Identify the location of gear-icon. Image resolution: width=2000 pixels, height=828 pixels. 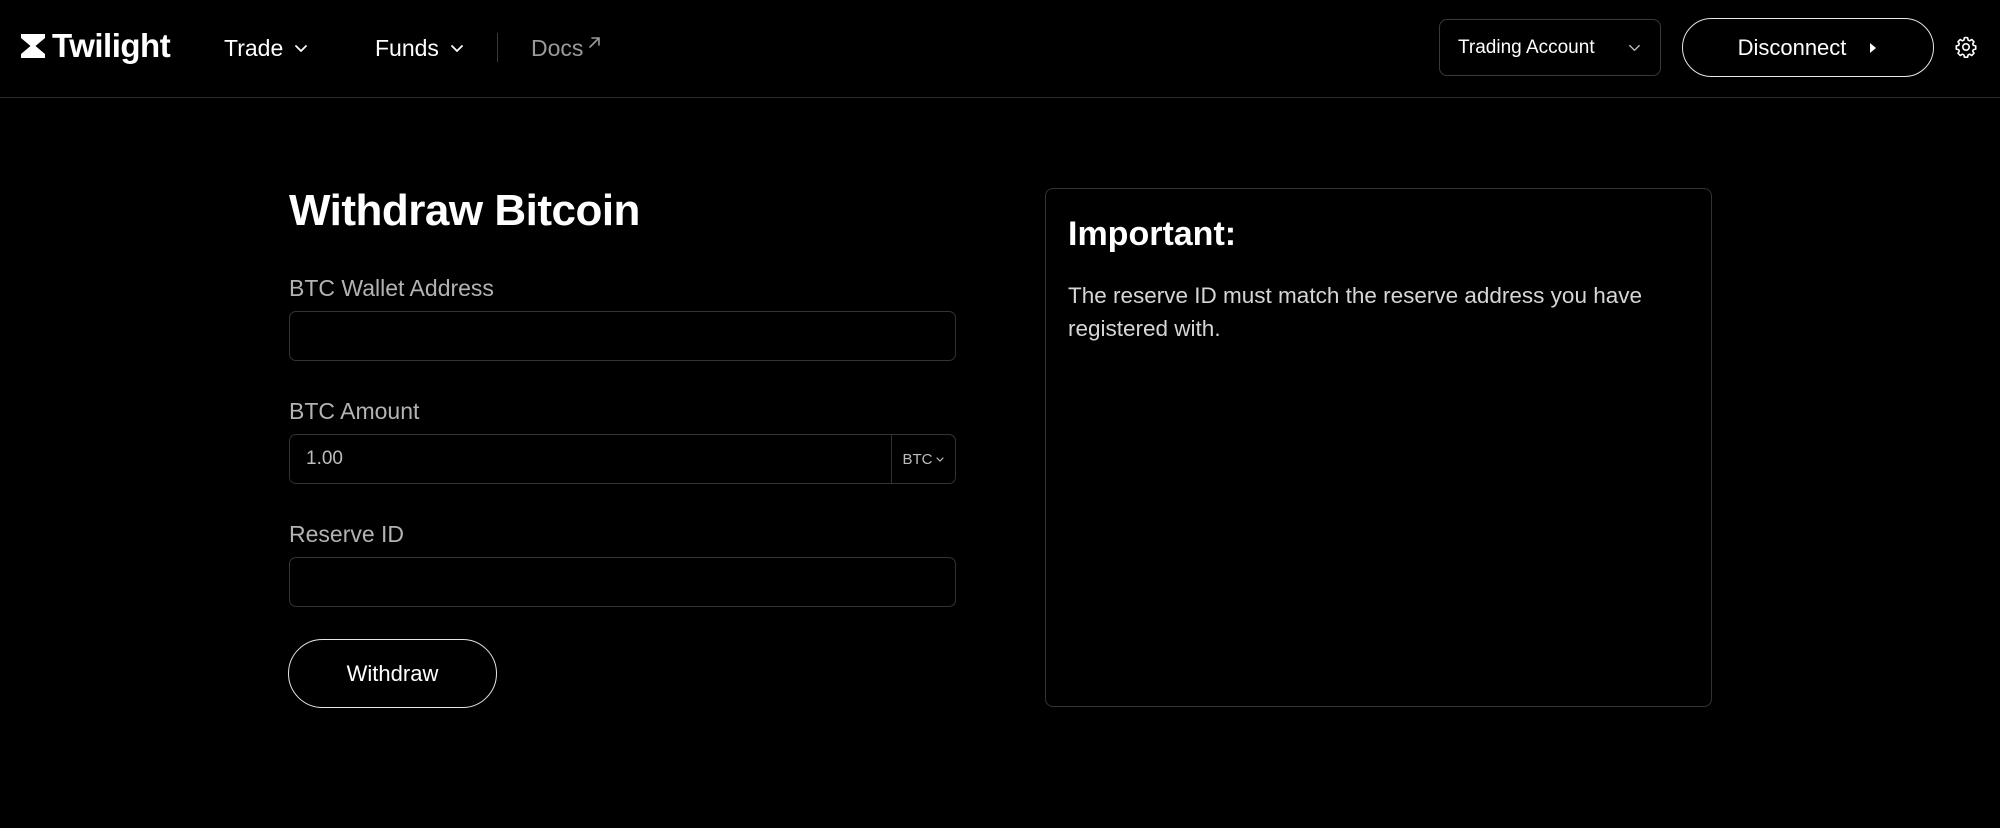
(1966, 47).